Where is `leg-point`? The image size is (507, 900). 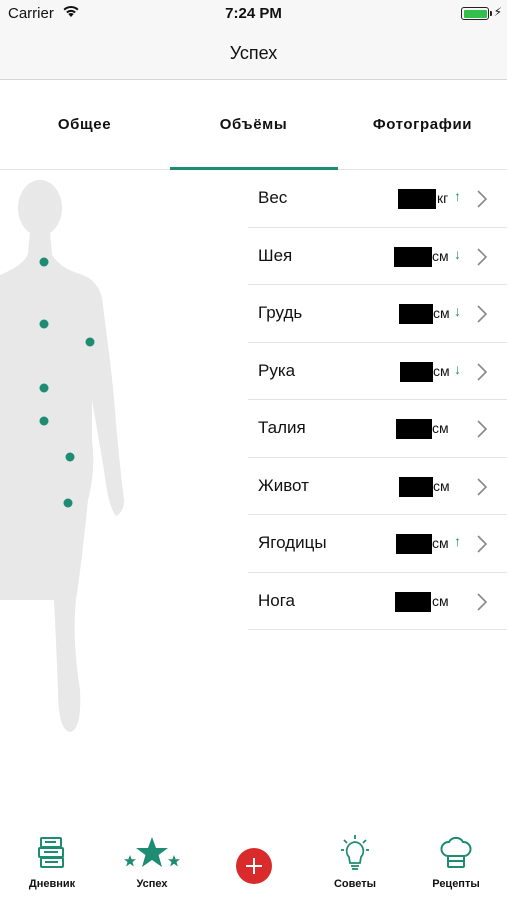 leg-point is located at coordinates (68, 503).